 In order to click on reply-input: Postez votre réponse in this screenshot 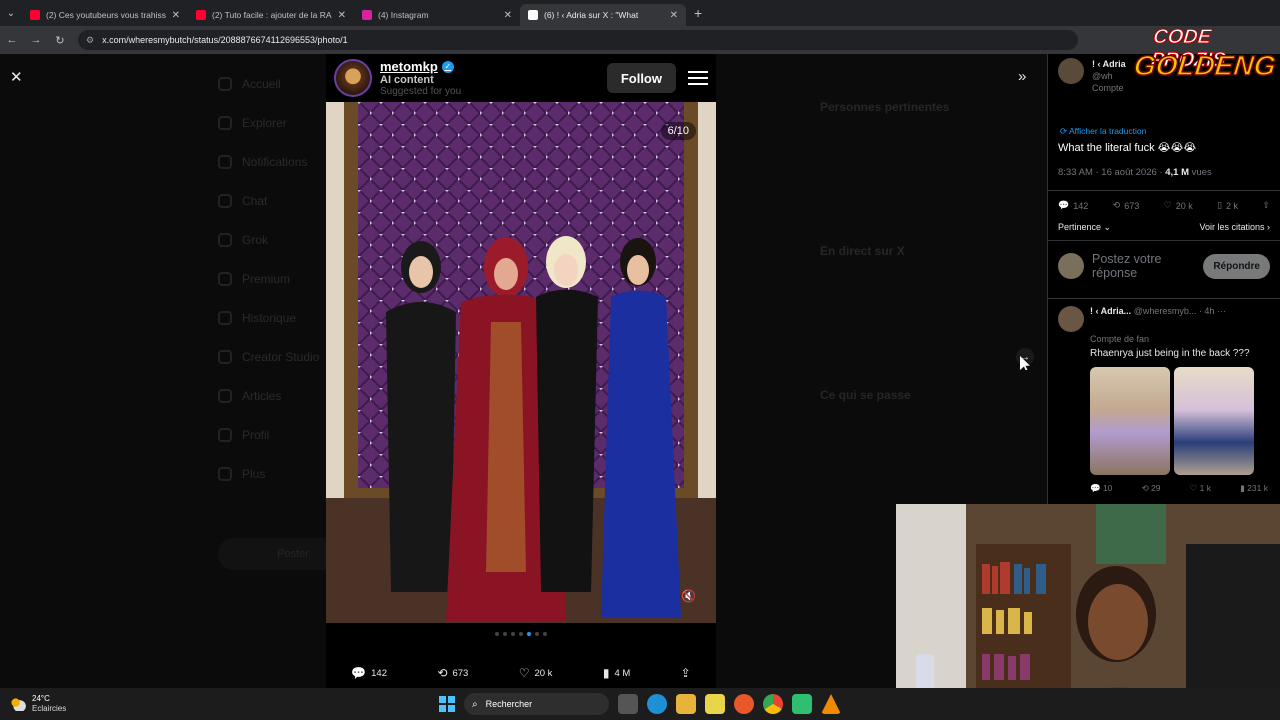, I will do `click(1142, 266)`.